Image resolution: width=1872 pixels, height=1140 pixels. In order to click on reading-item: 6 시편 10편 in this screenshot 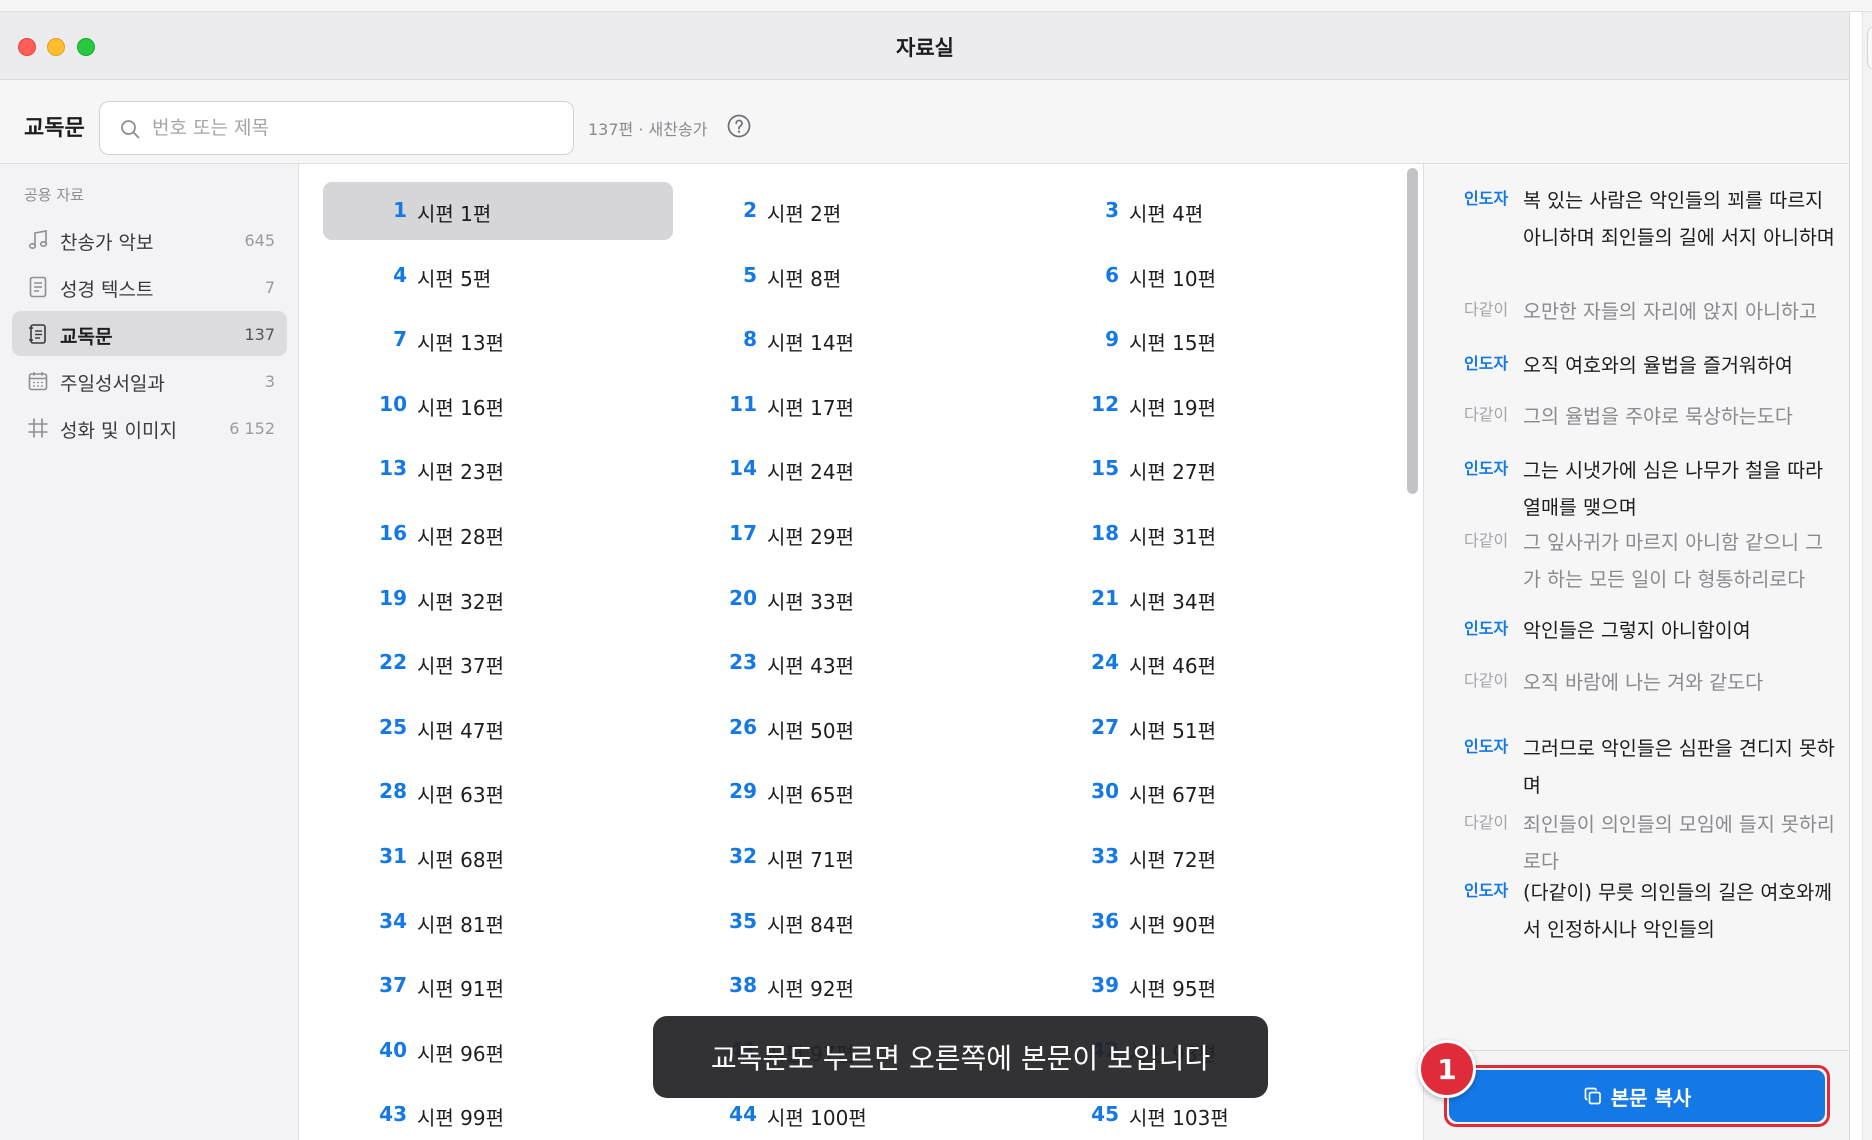, I will do `click(1210, 276)`.